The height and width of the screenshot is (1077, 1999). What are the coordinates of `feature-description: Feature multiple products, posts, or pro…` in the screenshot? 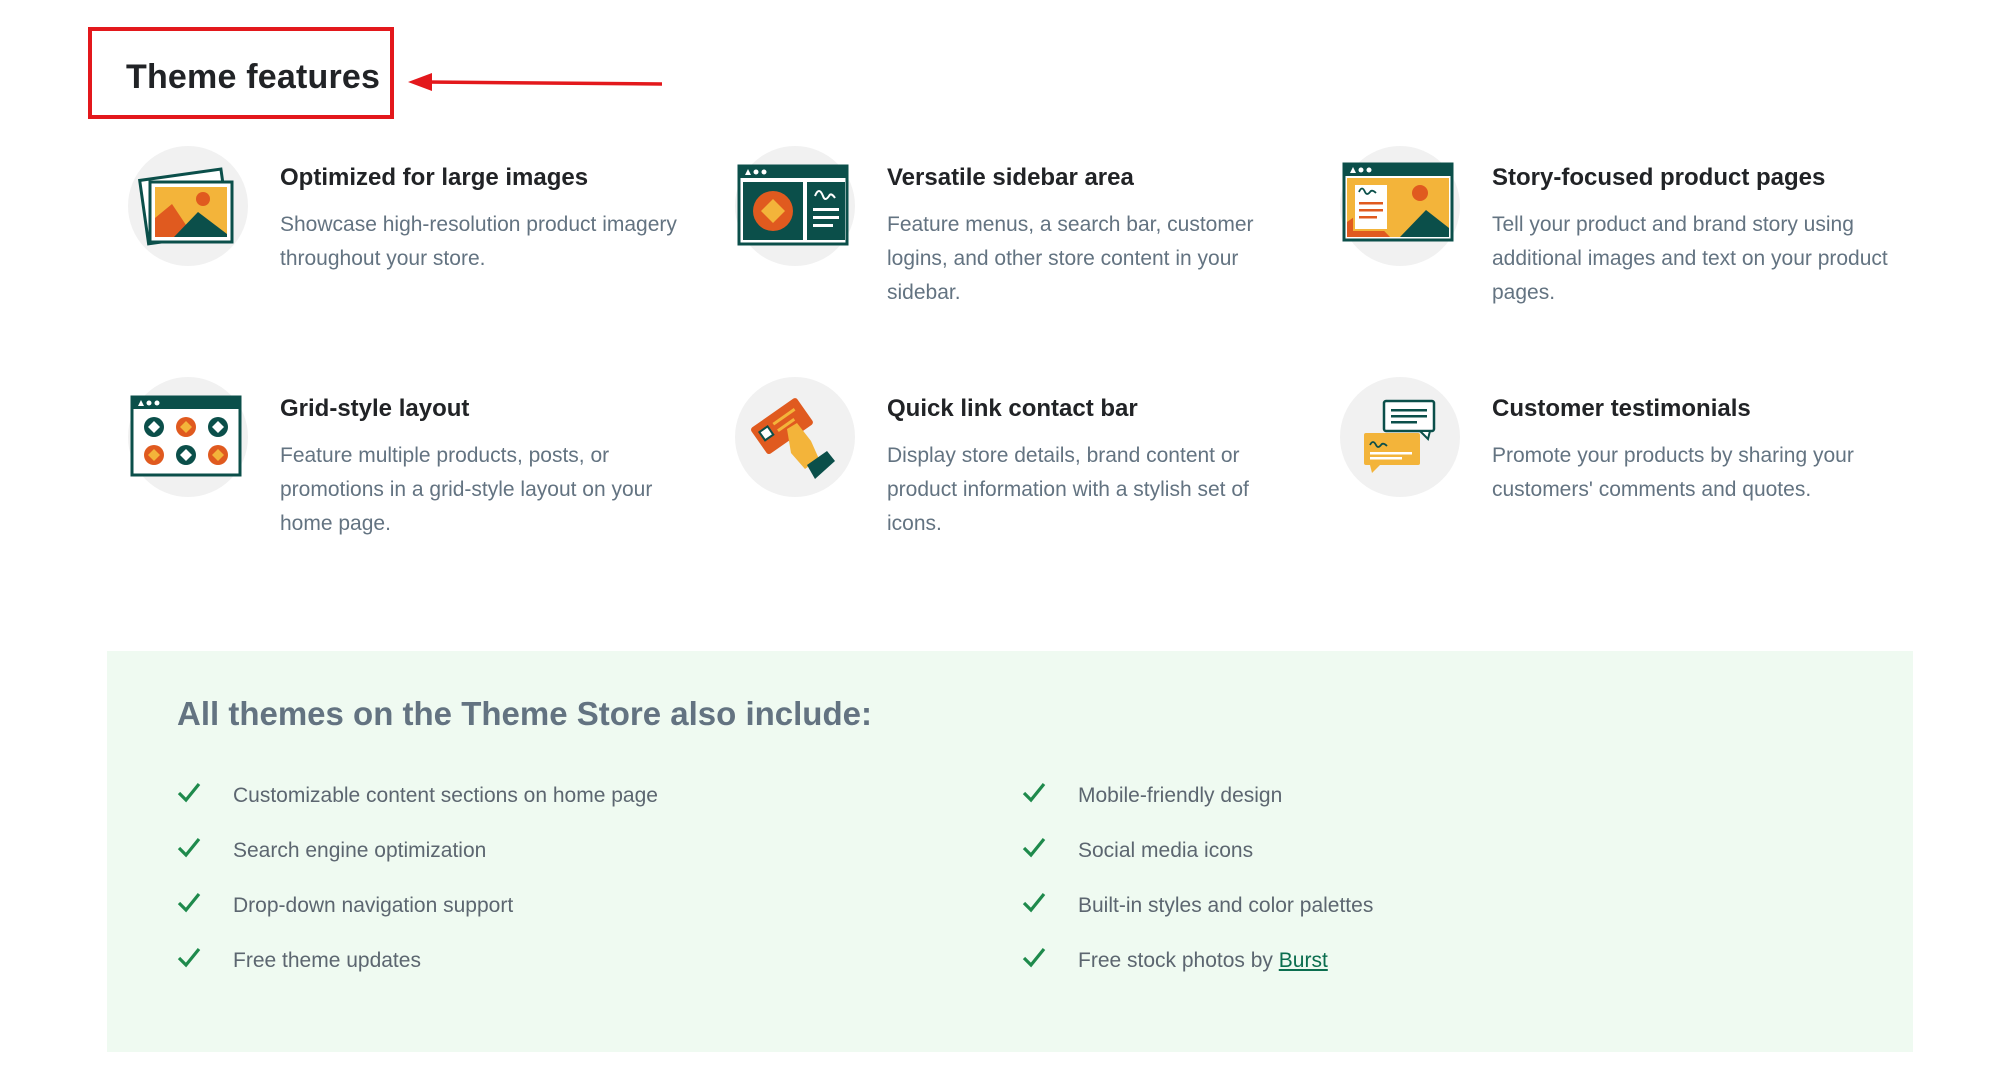 It's located at (466, 489).